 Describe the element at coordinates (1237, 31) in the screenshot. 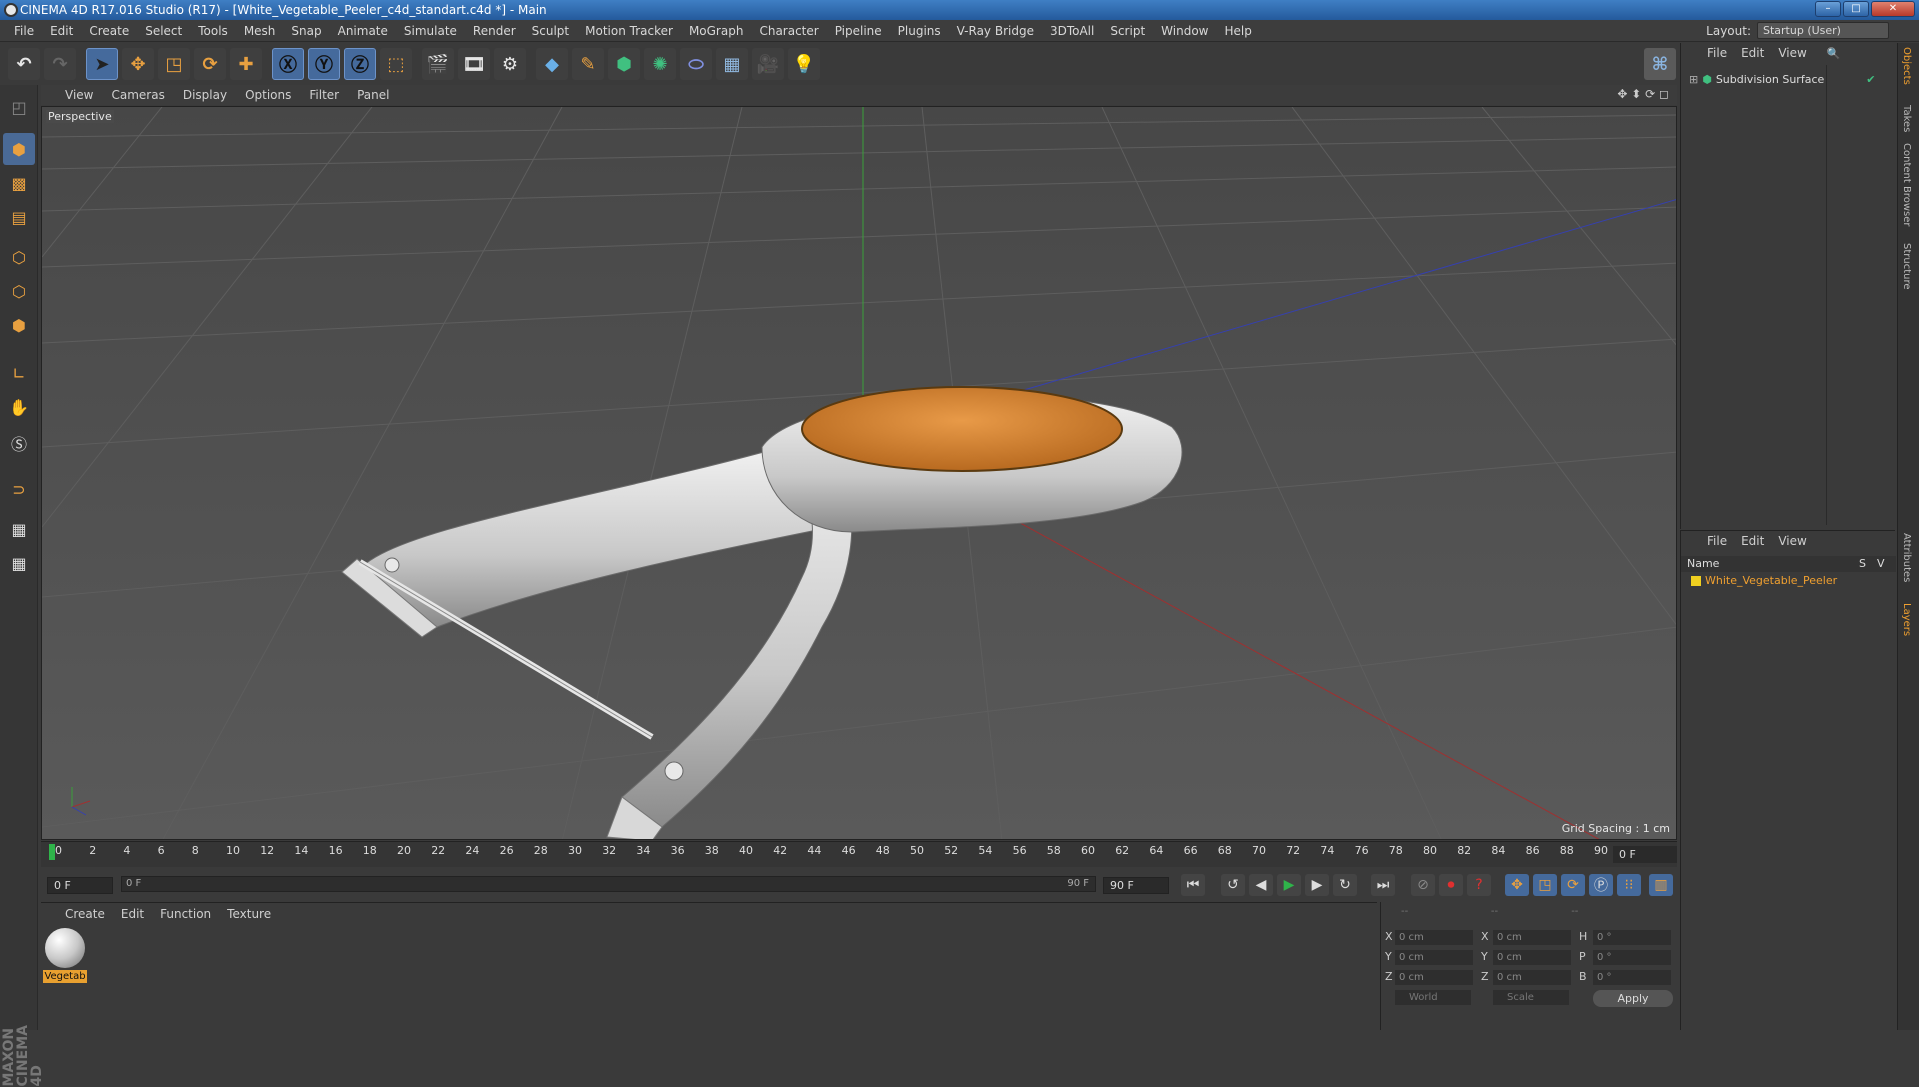

I see `menu-help: Help` at that location.